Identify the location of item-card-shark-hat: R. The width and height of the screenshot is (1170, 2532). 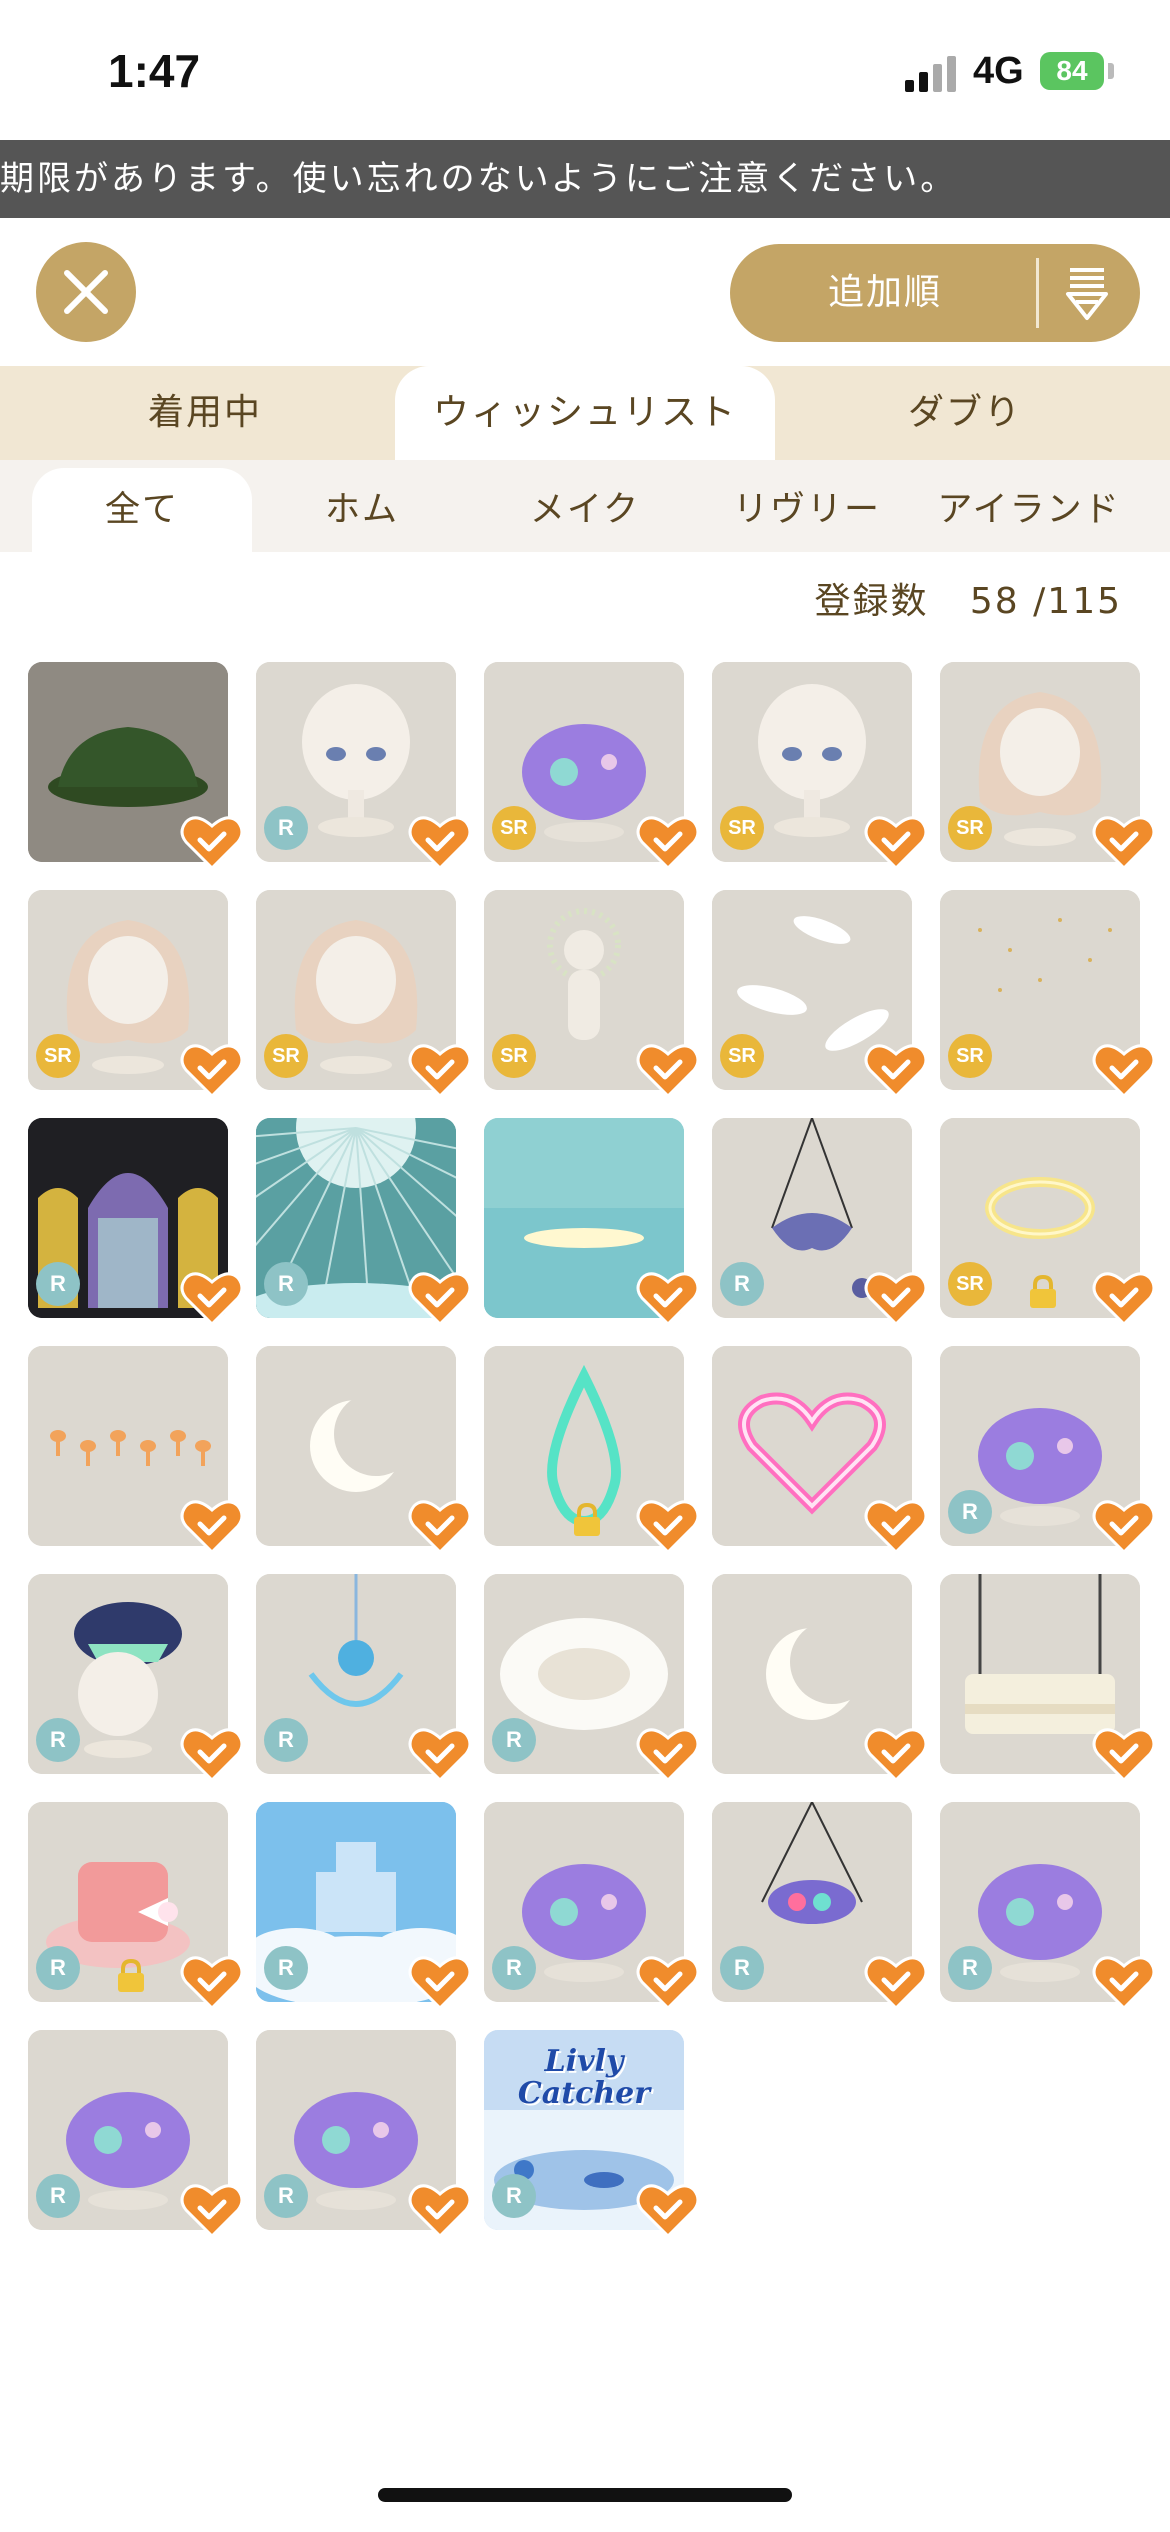
(136, 1678).